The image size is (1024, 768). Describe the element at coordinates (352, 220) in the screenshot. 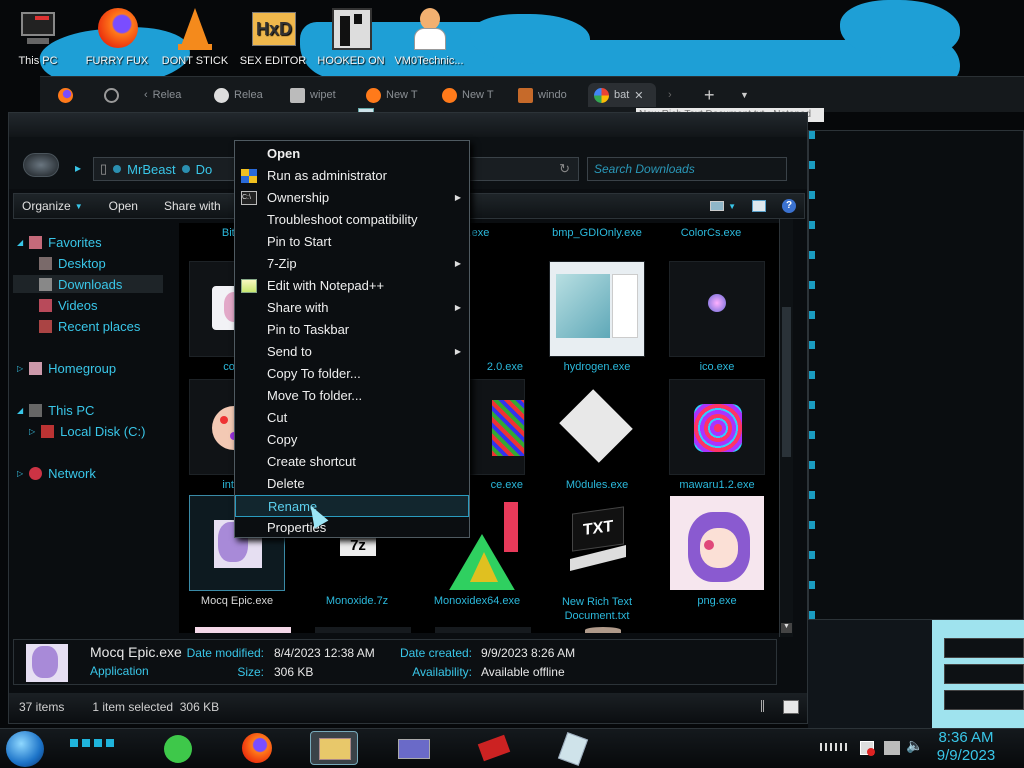

I see `menu-item-troubleshoot-compatibility: Troubleshoot compatibility` at that location.